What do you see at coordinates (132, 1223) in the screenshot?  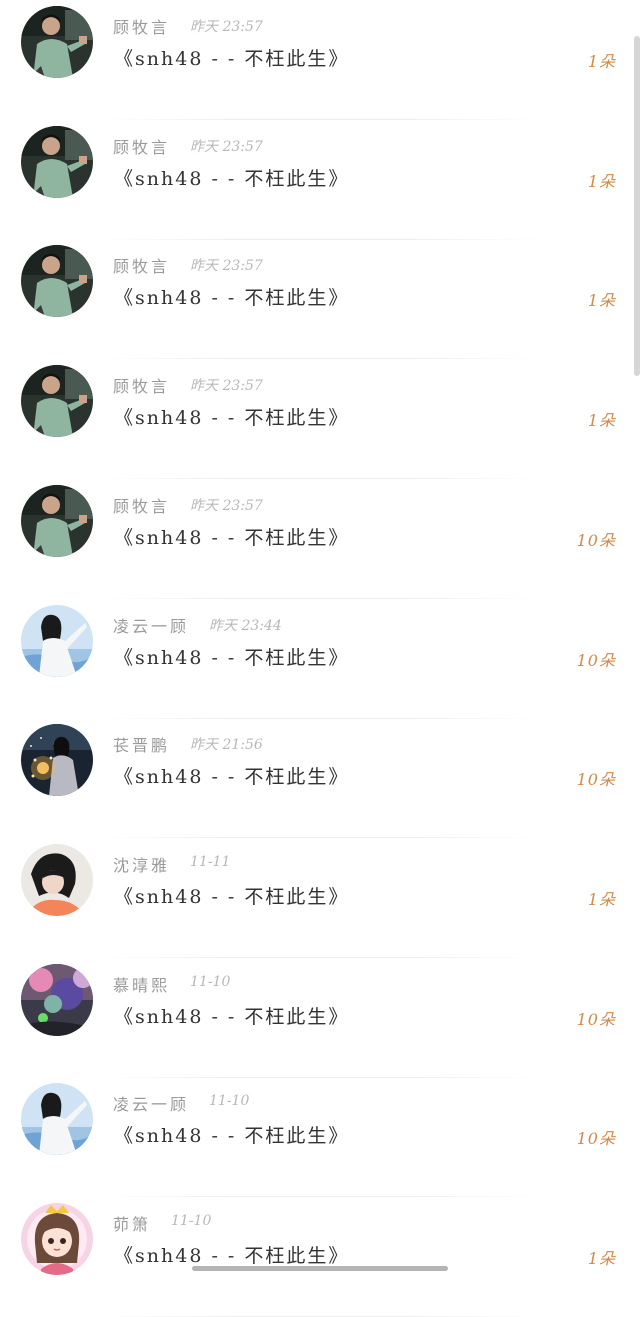 I see `user-name: 茆箫` at bounding box center [132, 1223].